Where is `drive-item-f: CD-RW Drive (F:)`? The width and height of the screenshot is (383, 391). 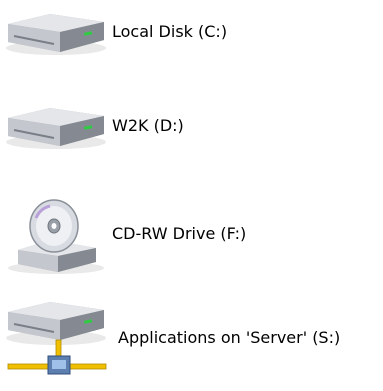
drive-item-f: CD-RW Drive (F:) is located at coordinates (123, 234).